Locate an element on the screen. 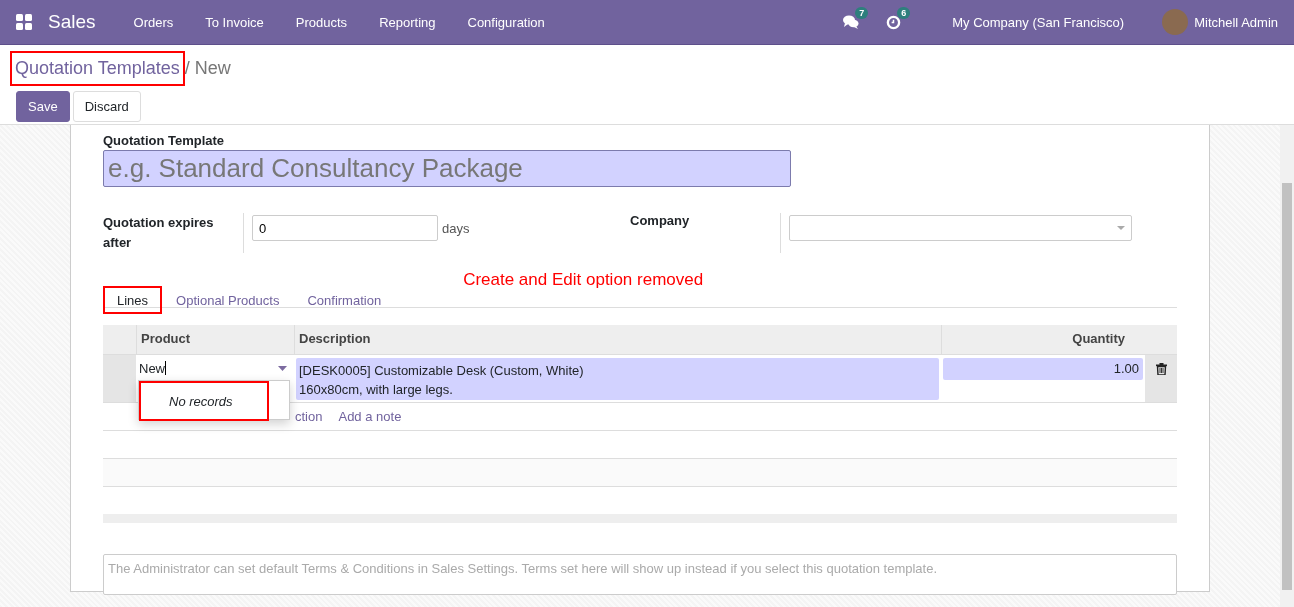 The image size is (1294, 607). field-label: Quotation expires after is located at coordinates (173, 233).